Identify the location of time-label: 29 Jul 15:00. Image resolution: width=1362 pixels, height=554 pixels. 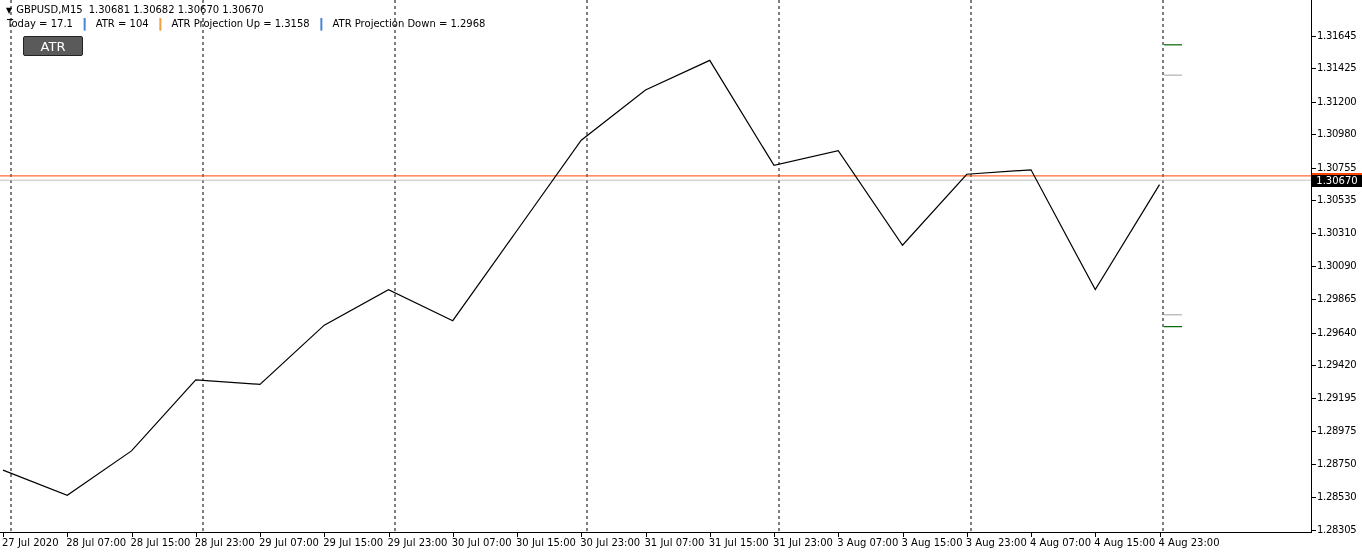
(353, 543).